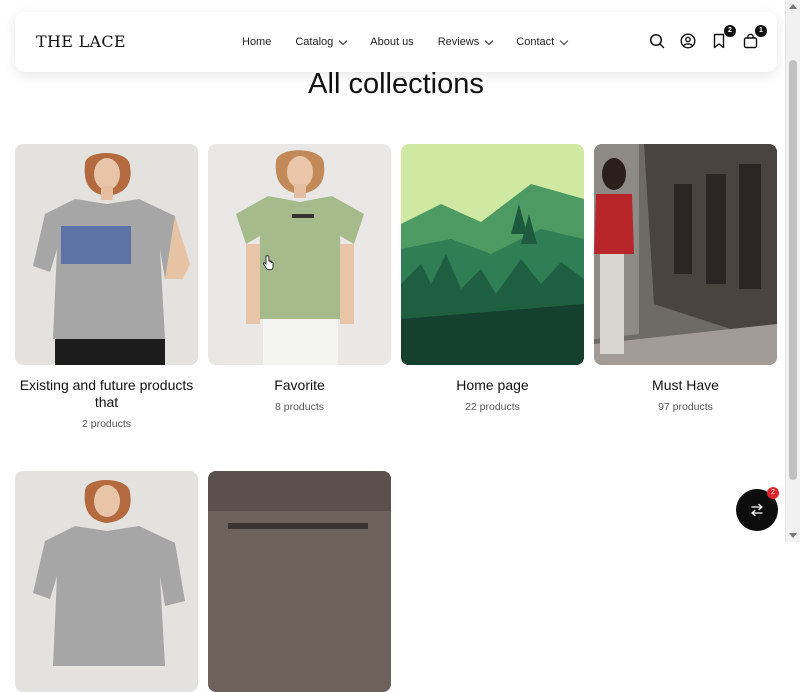  What do you see at coordinates (730, 31) in the screenshot?
I see `wishlist-count-badge: 2` at bounding box center [730, 31].